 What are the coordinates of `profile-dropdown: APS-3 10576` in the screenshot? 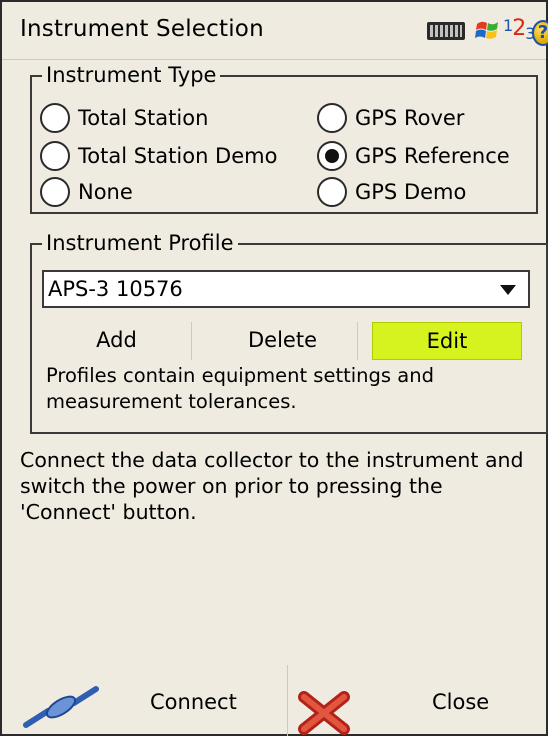 It's located at (286, 289).